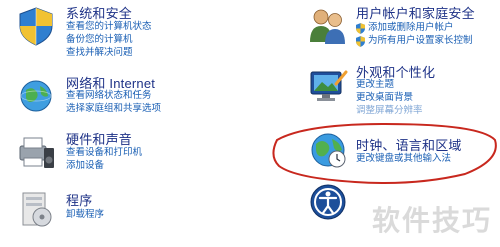 The image size is (500, 247). Describe the element at coordinates (120, 208) in the screenshot. I see `category-programs: 程序 卸载程序` at that location.